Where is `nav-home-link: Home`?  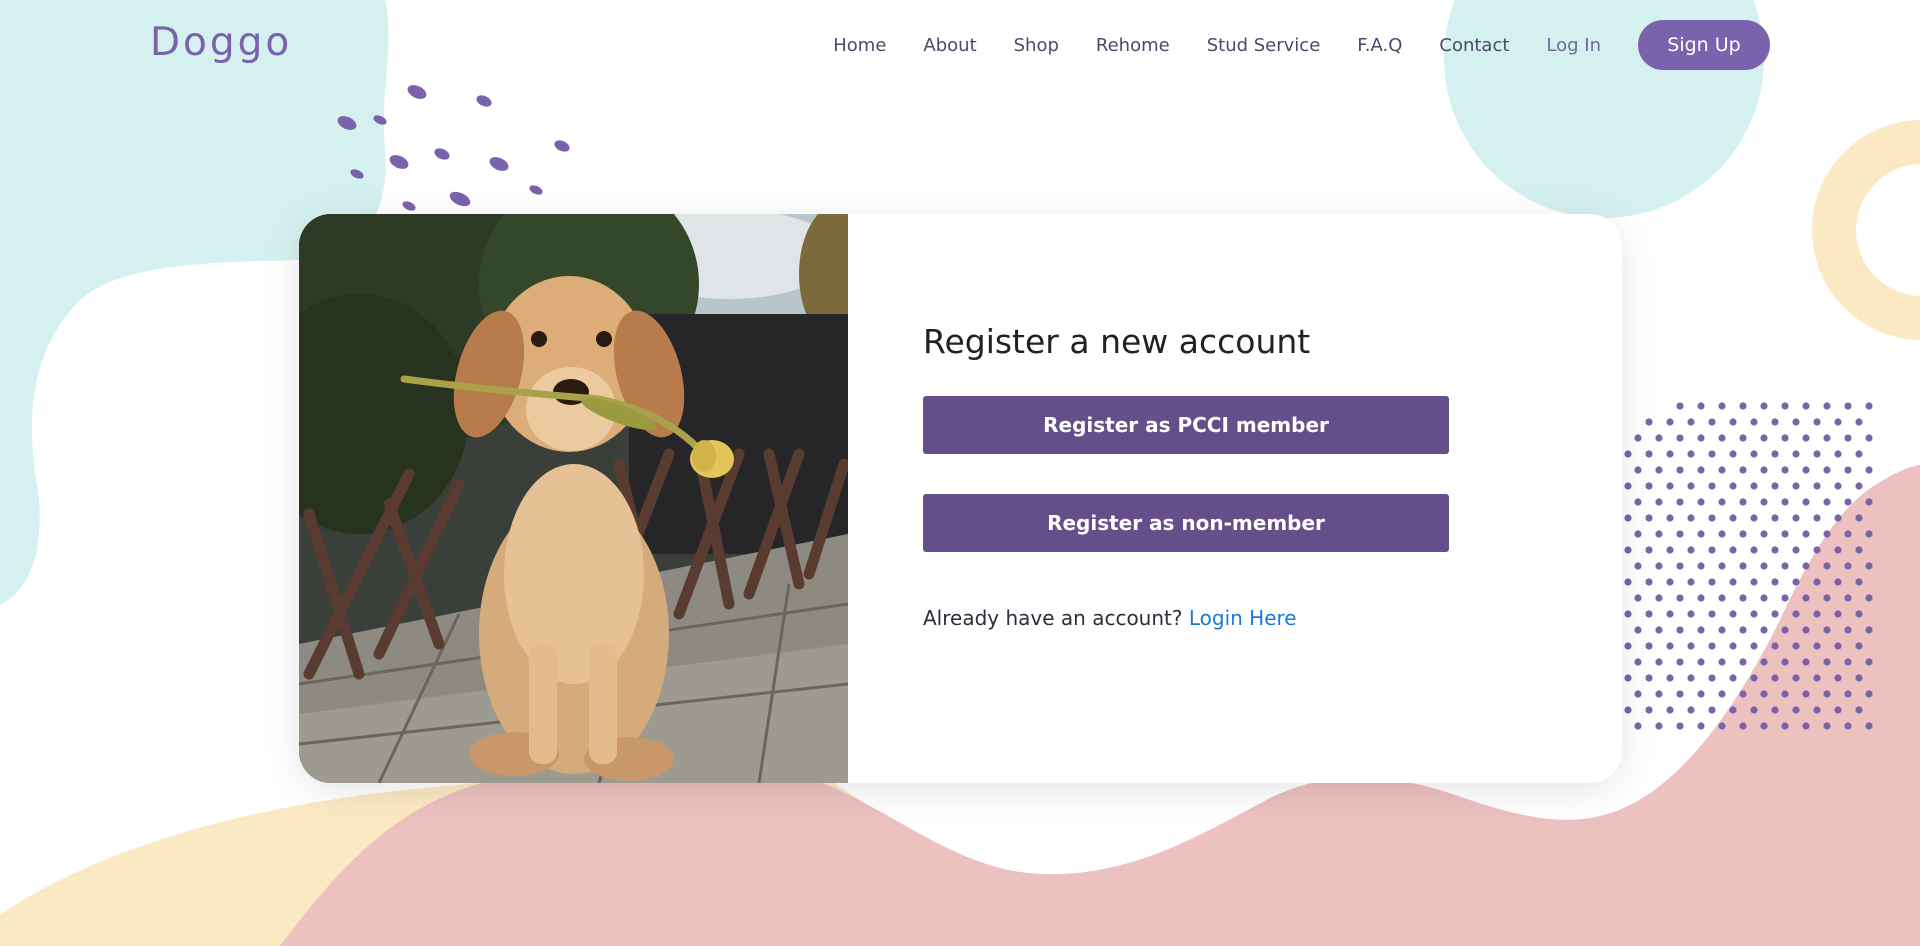
nav-home-link: Home is located at coordinates (859, 45).